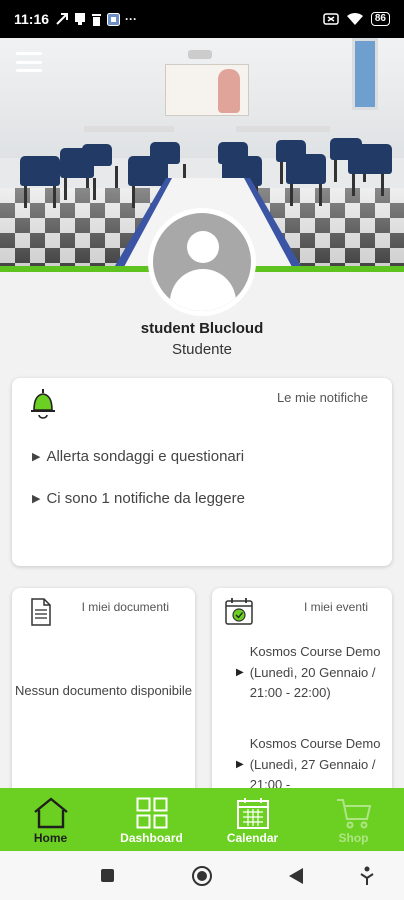 The width and height of the screenshot is (404, 900). Describe the element at coordinates (43, 404) in the screenshot. I see `bell-icon` at that location.